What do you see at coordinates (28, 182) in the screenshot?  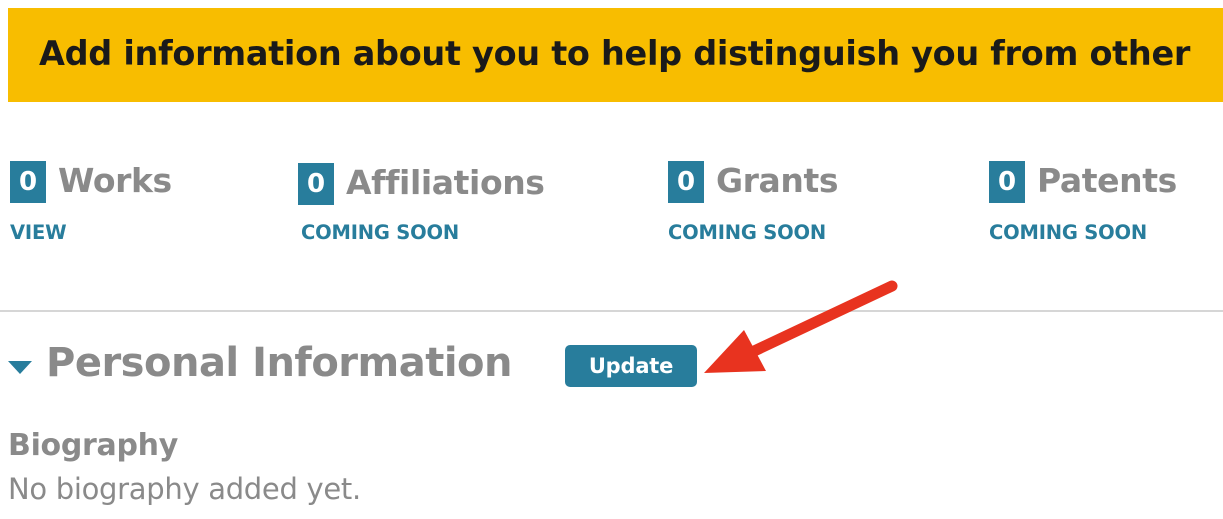 I see `works-count-badge: 0` at bounding box center [28, 182].